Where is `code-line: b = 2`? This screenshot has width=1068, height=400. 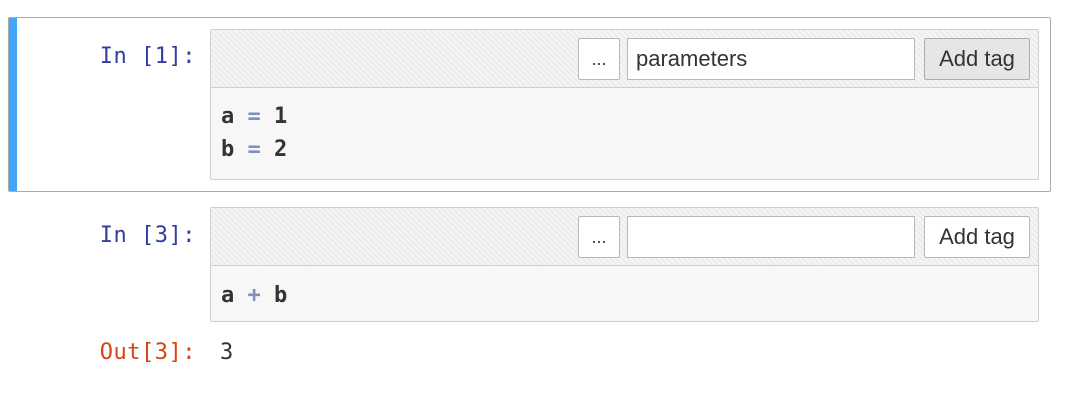
code-line: b = 2 is located at coordinates (254, 149).